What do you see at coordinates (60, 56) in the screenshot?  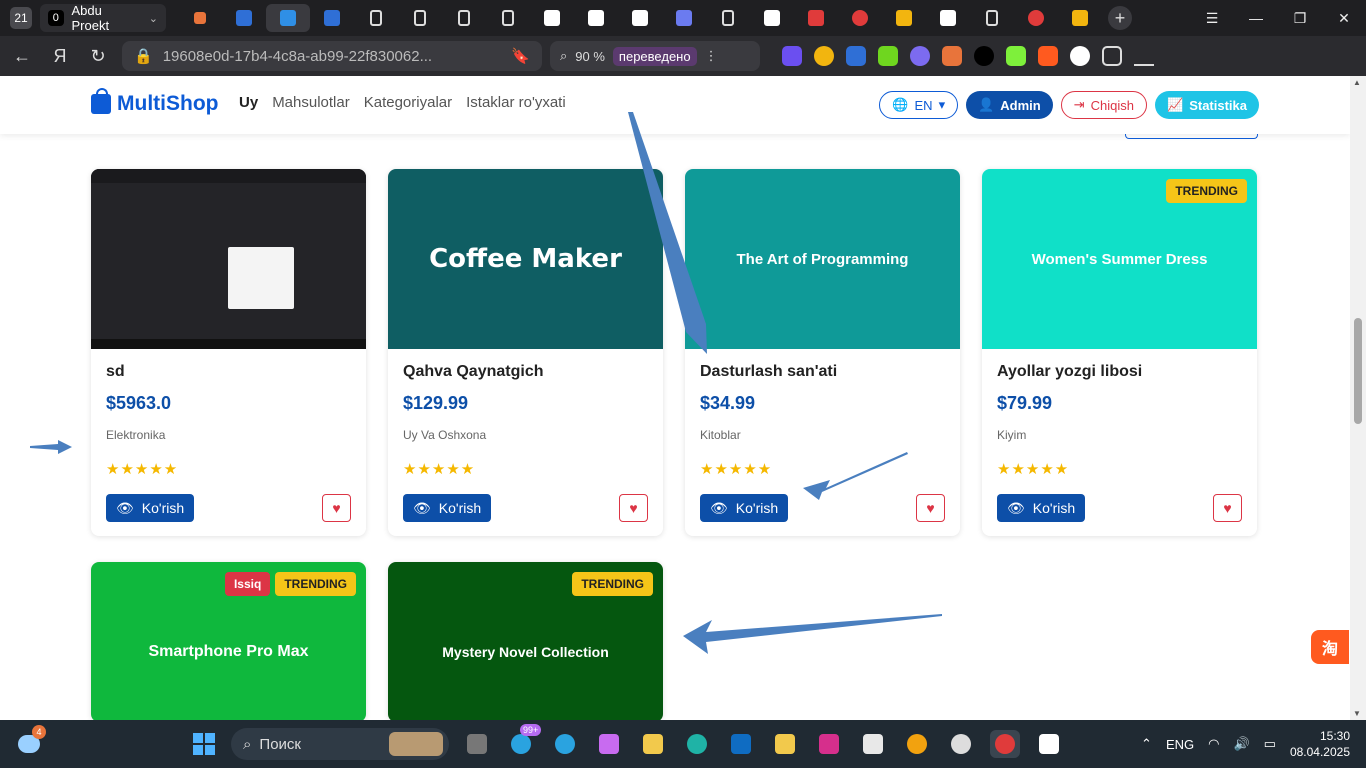 I see `yandex-home-icon: Я` at bounding box center [60, 56].